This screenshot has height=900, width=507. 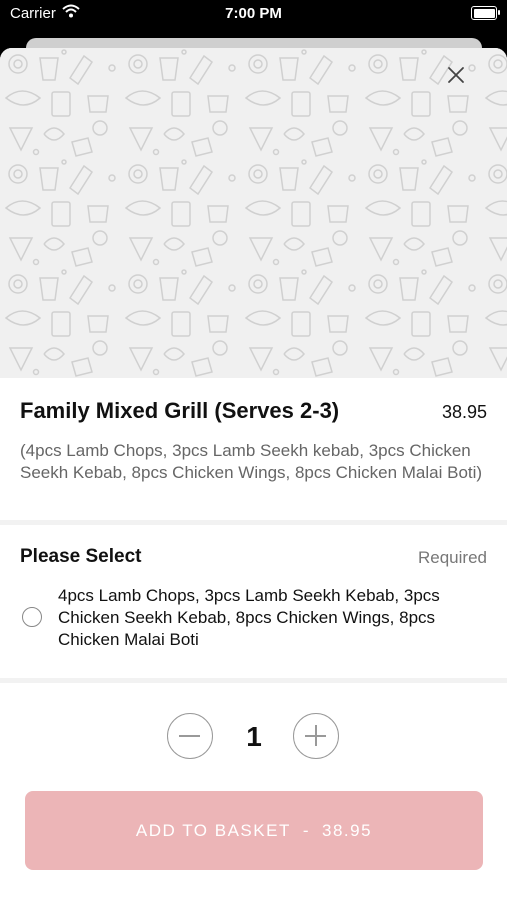 What do you see at coordinates (32, 617) in the screenshot?
I see `option-radio` at bounding box center [32, 617].